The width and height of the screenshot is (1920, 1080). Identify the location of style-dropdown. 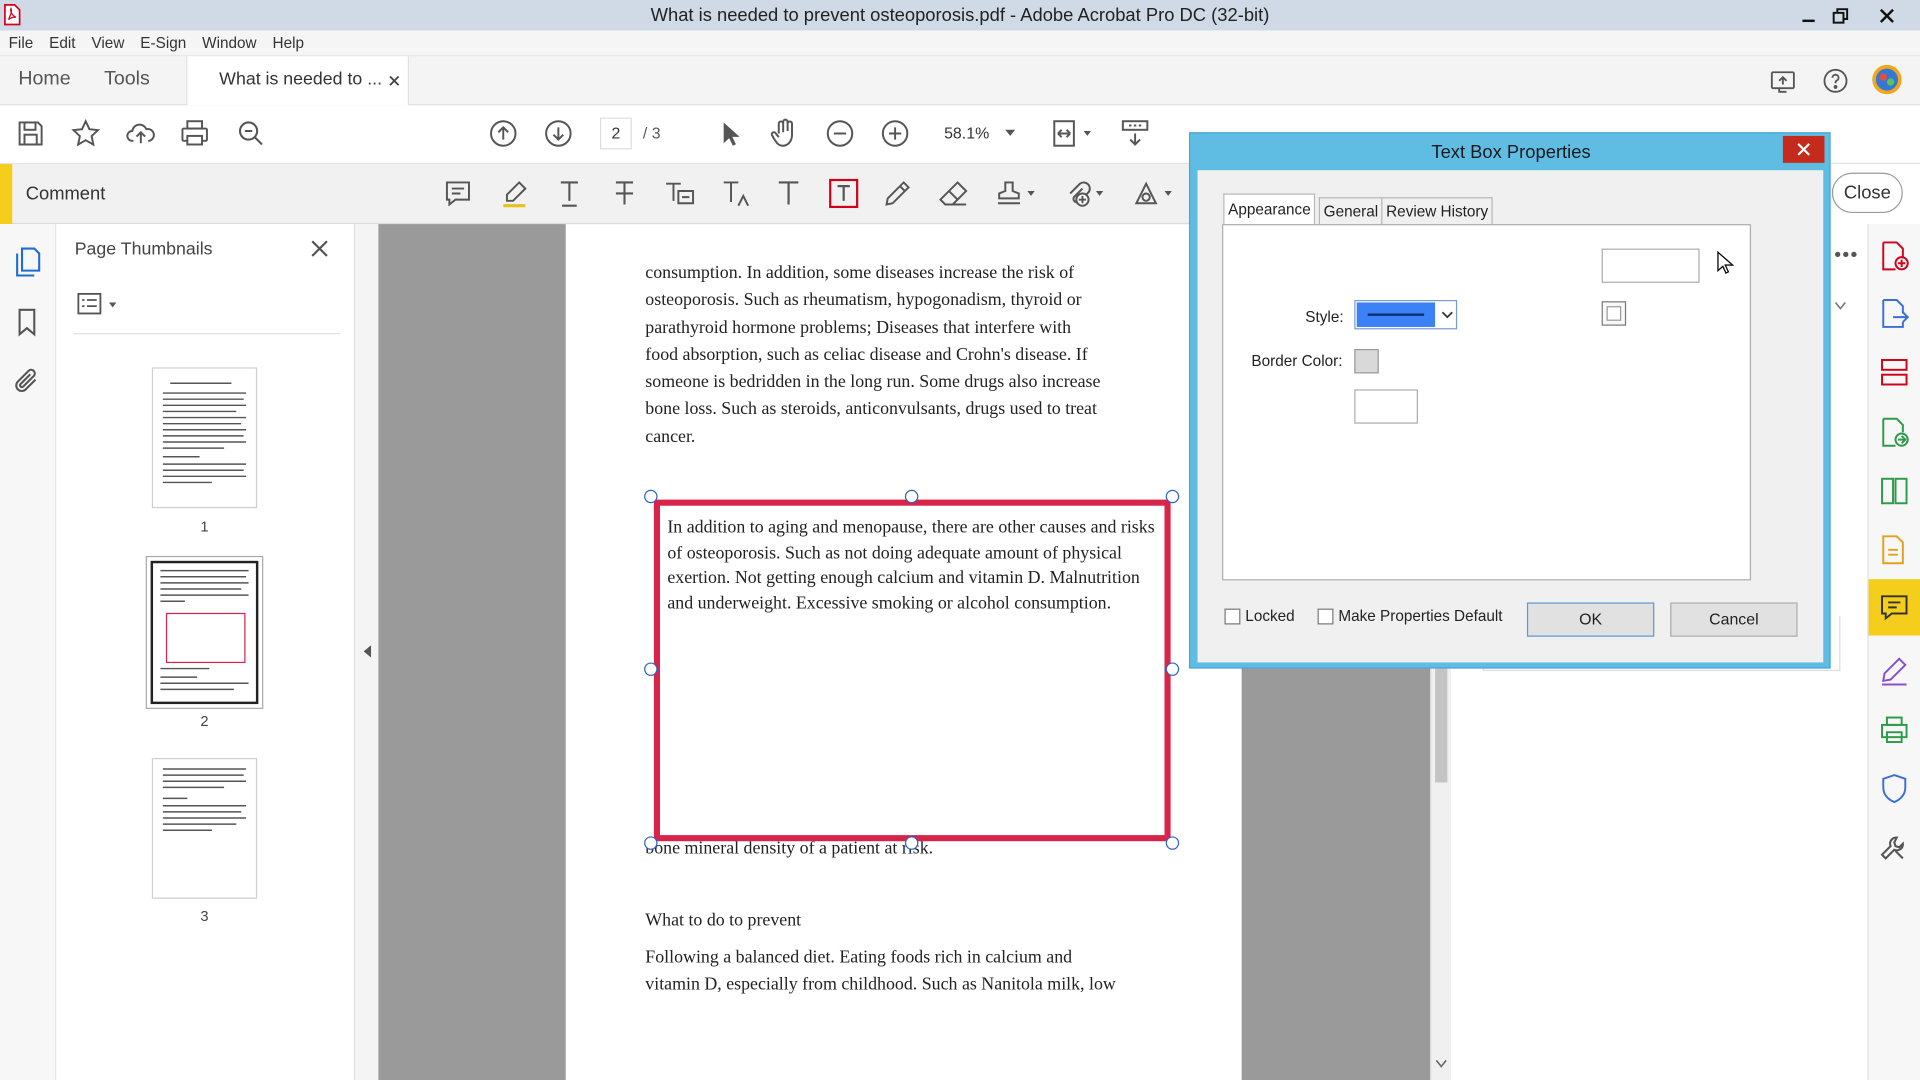
(1406, 315).